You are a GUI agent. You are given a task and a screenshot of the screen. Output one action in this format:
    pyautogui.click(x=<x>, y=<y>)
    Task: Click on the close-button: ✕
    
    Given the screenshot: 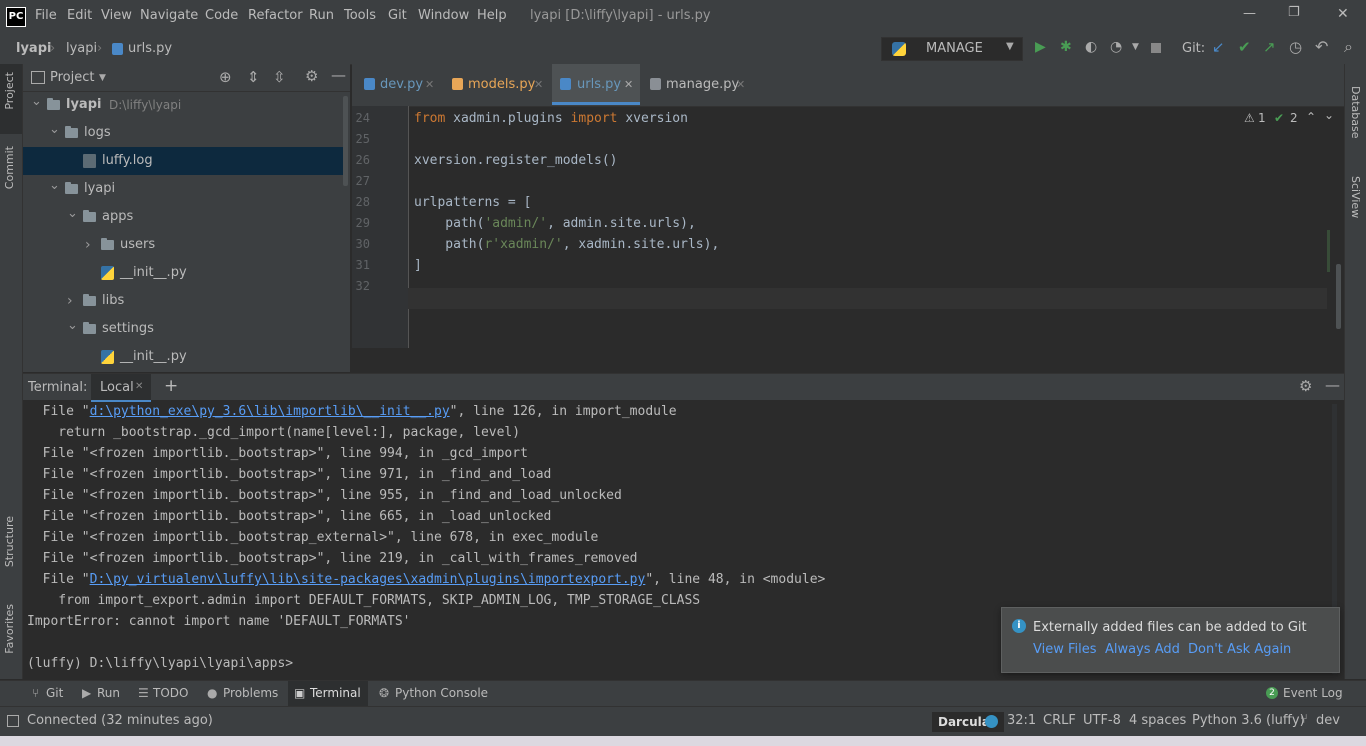 What is the action you would take?
    pyautogui.click(x=1343, y=14)
    